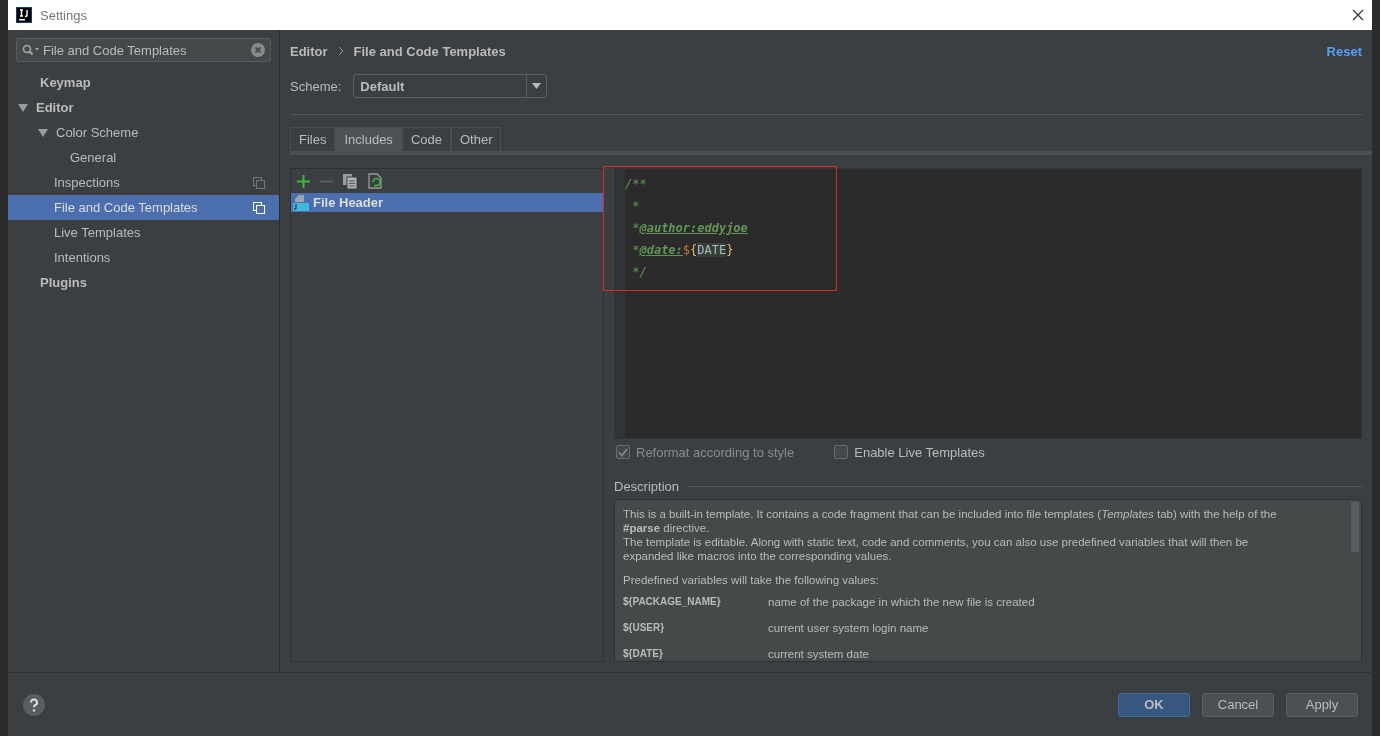  What do you see at coordinates (909, 452) in the screenshot?
I see `checkbox: Enable Live Templates` at bounding box center [909, 452].